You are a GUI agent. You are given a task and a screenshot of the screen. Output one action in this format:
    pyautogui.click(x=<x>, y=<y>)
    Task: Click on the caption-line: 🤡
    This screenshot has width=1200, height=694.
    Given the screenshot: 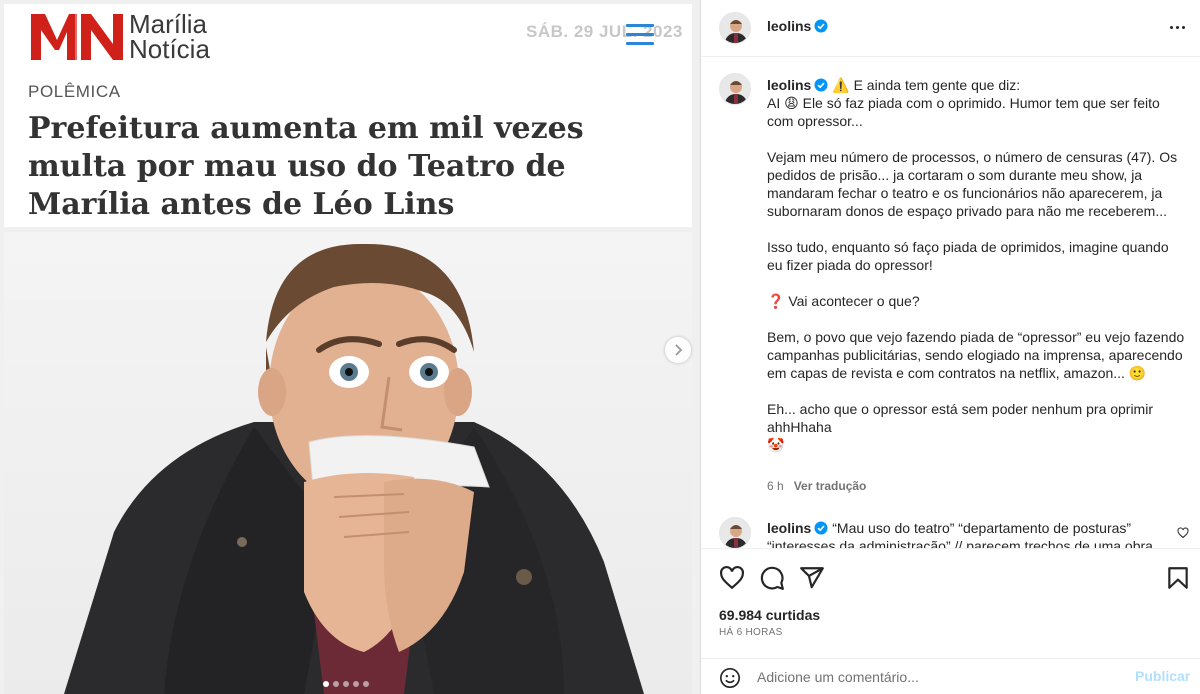 What is the action you would take?
    pyautogui.click(x=776, y=445)
    